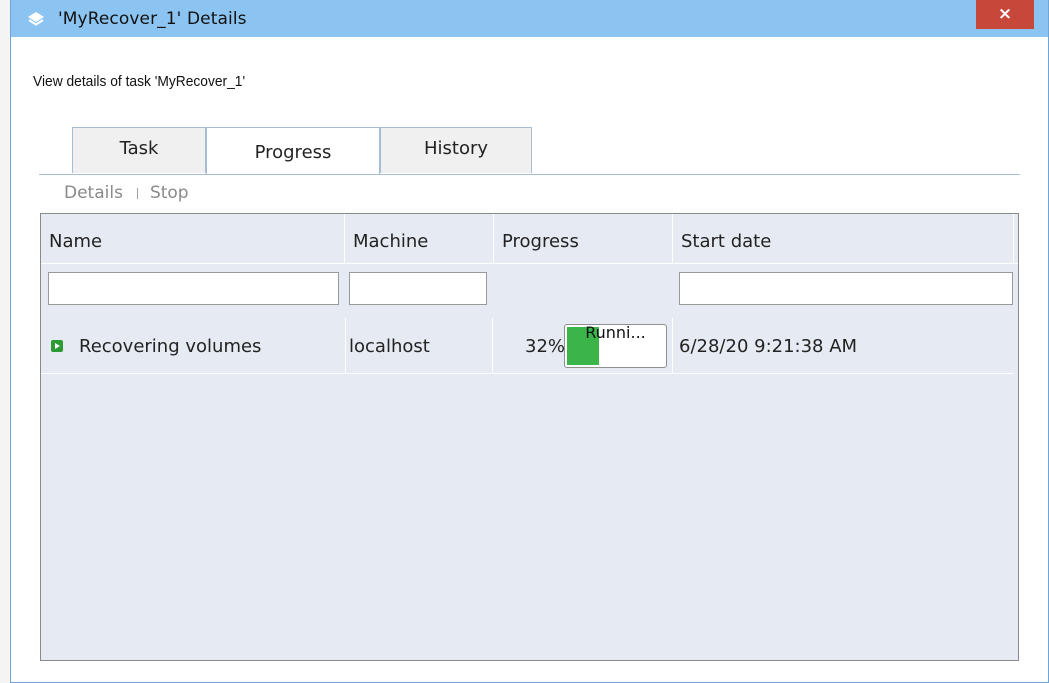  I want to click on toolbar: Details Stop, so click(126, 193).